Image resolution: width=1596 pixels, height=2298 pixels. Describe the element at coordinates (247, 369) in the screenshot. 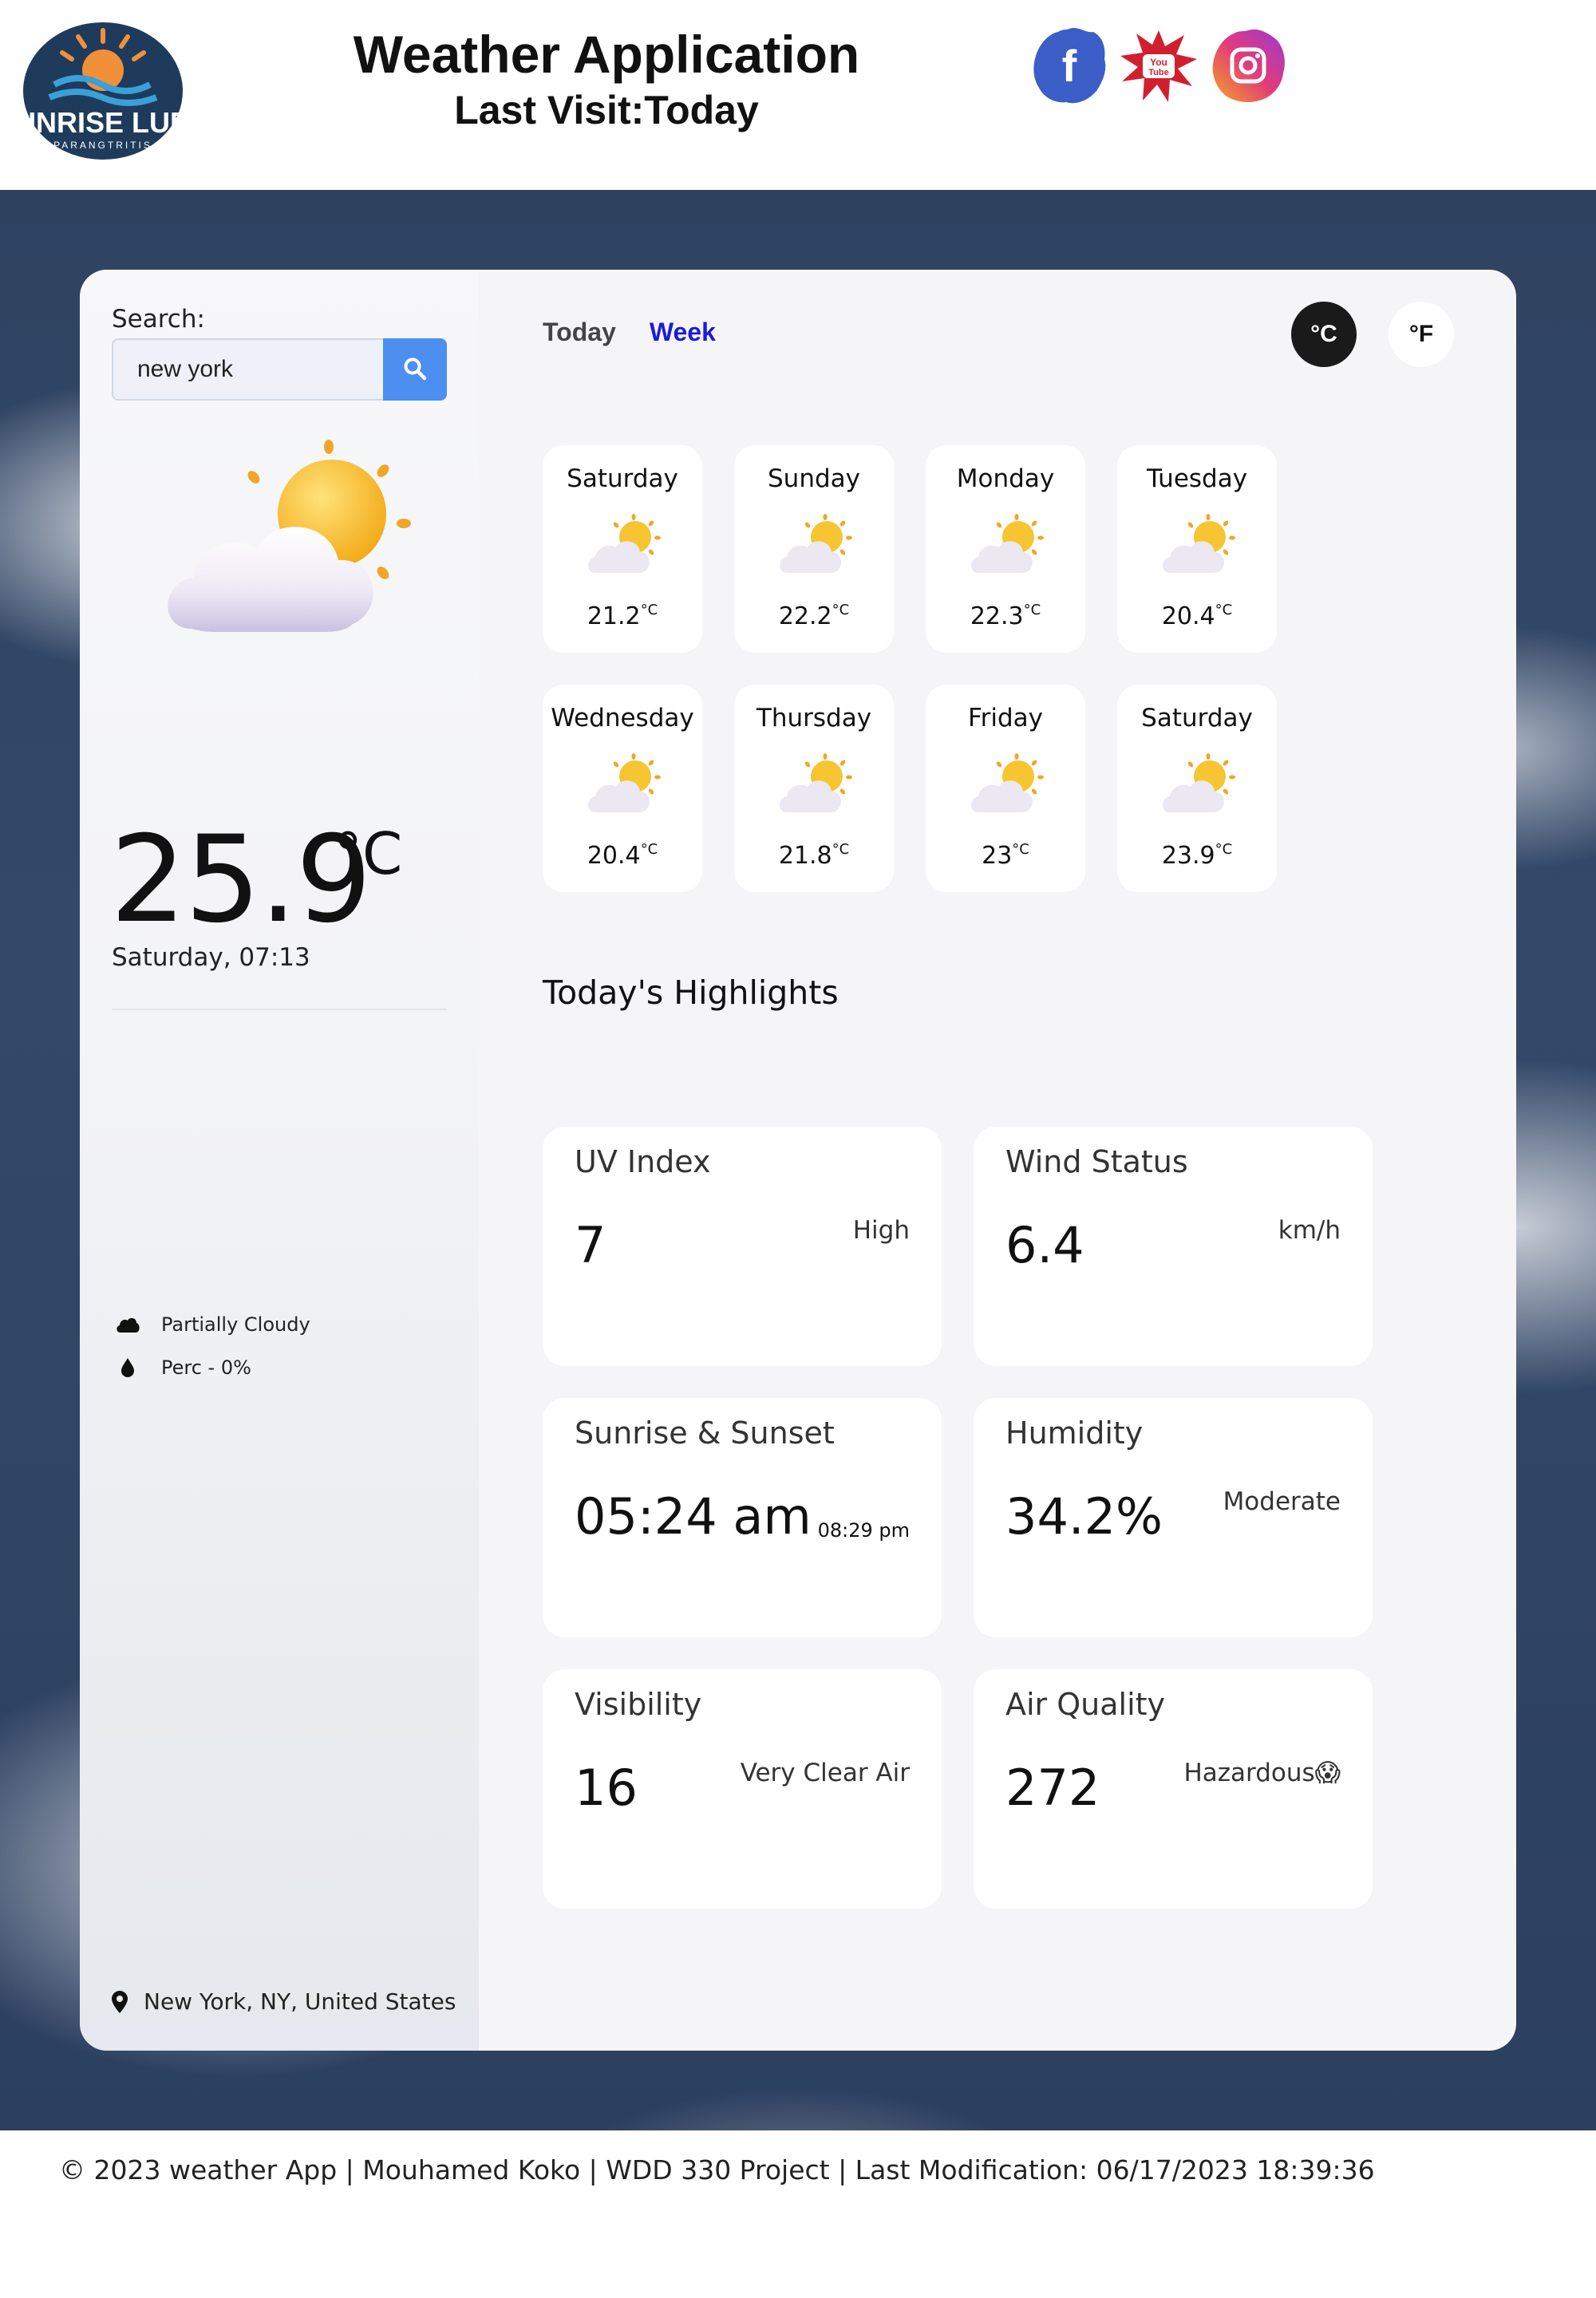

I see `search-input` at that location.